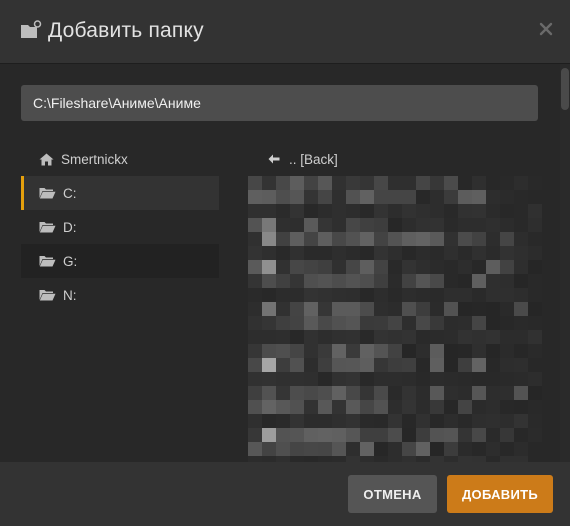 The width and height of the screenshot is (570, 526). I want to click on back-label: .. [Back], so click(313, 159).